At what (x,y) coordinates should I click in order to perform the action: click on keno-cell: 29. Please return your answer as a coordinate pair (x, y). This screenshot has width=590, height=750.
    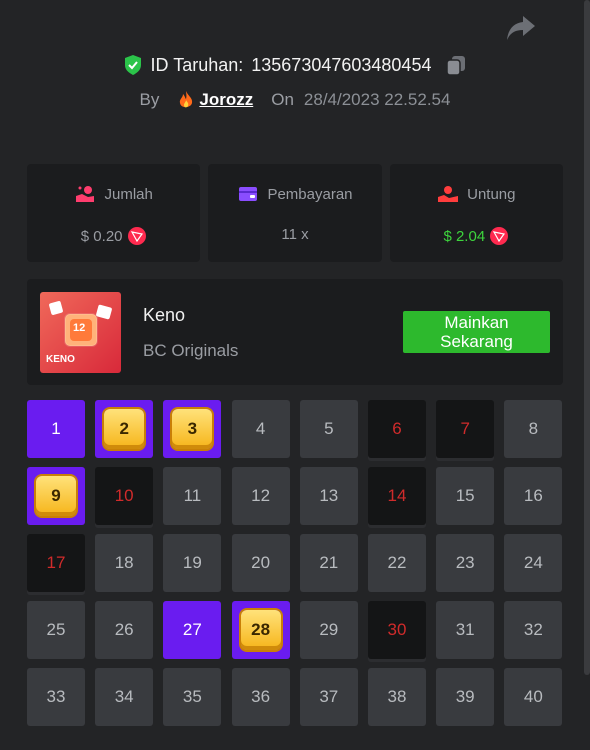
    Looking at the image, I should click on (328, 630).